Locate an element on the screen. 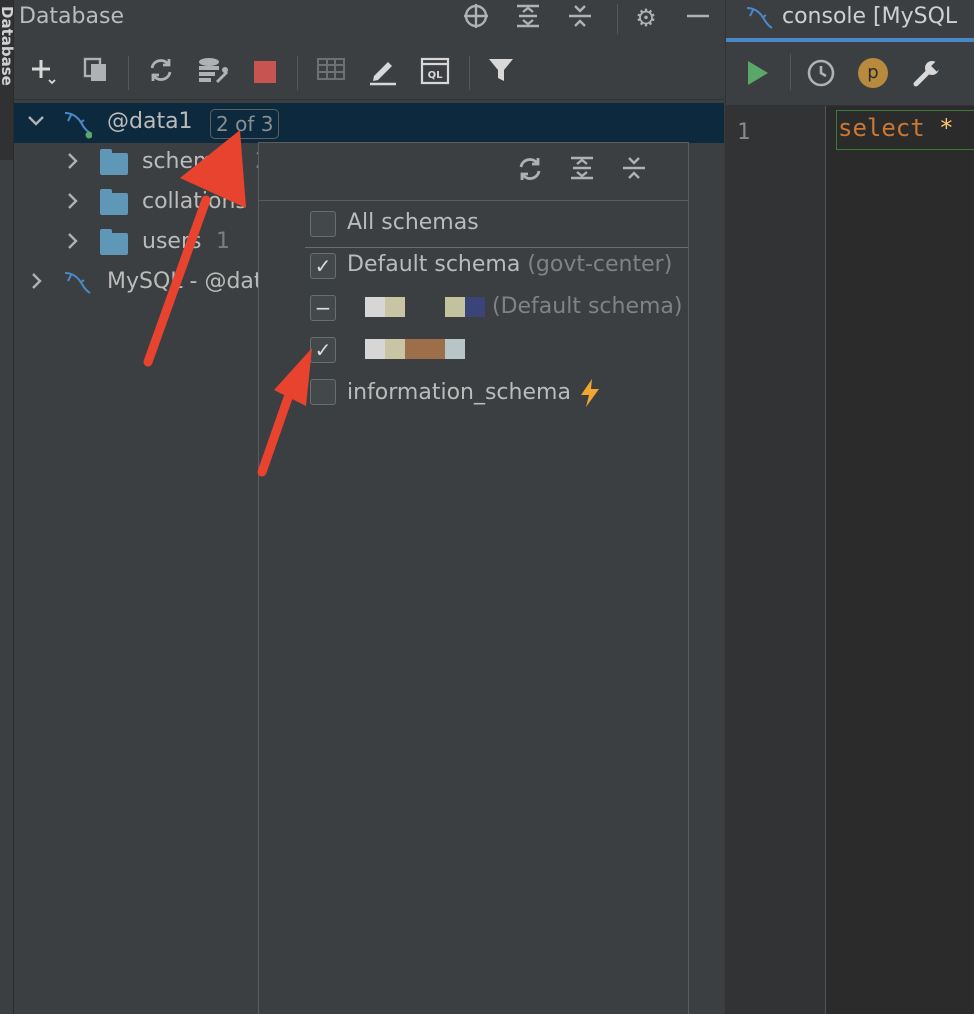 Image resolution: width=974 pixels, height=1014 pixels. gear-icon: ⚙ is located at coordinates (646, 18).